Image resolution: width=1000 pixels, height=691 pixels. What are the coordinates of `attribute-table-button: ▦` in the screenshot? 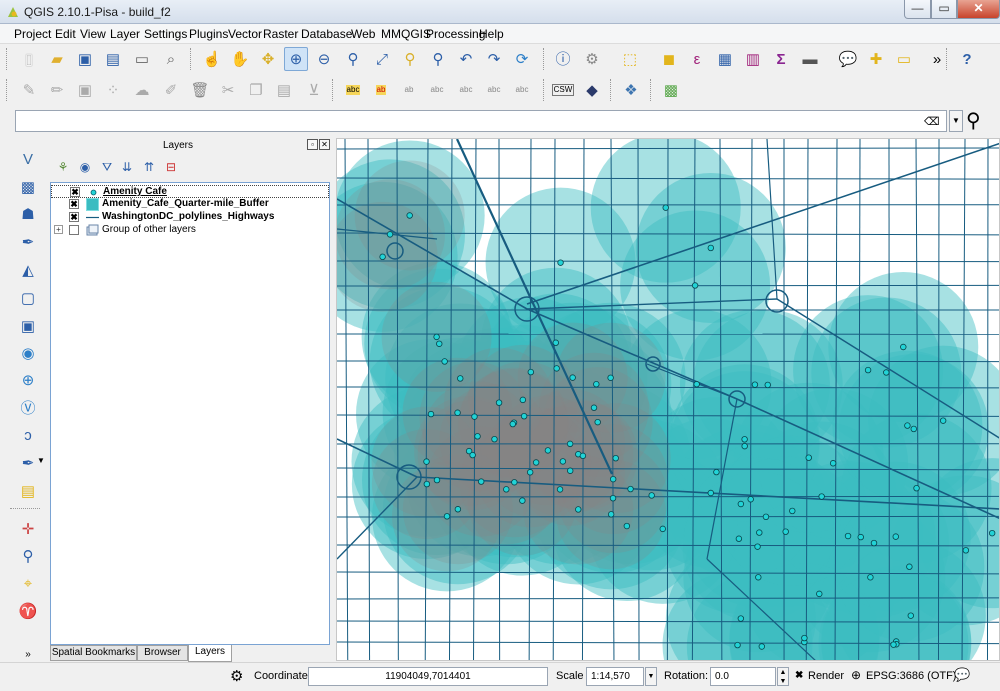 It's located at (725, 59).